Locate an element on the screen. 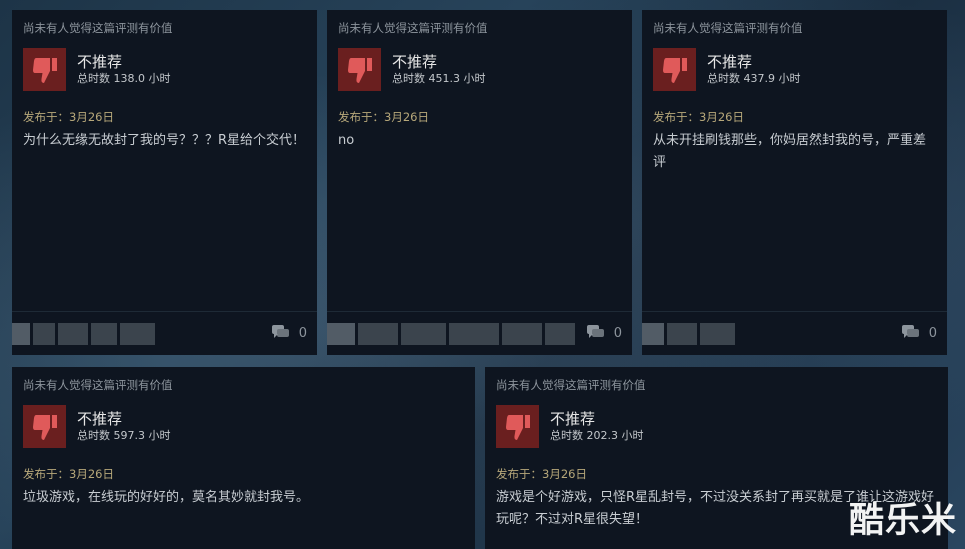 This screenshot has width=965, height=549. review-verdict: 不推荐 总时数 597.3 小时 is located at coordinates (244, 426).